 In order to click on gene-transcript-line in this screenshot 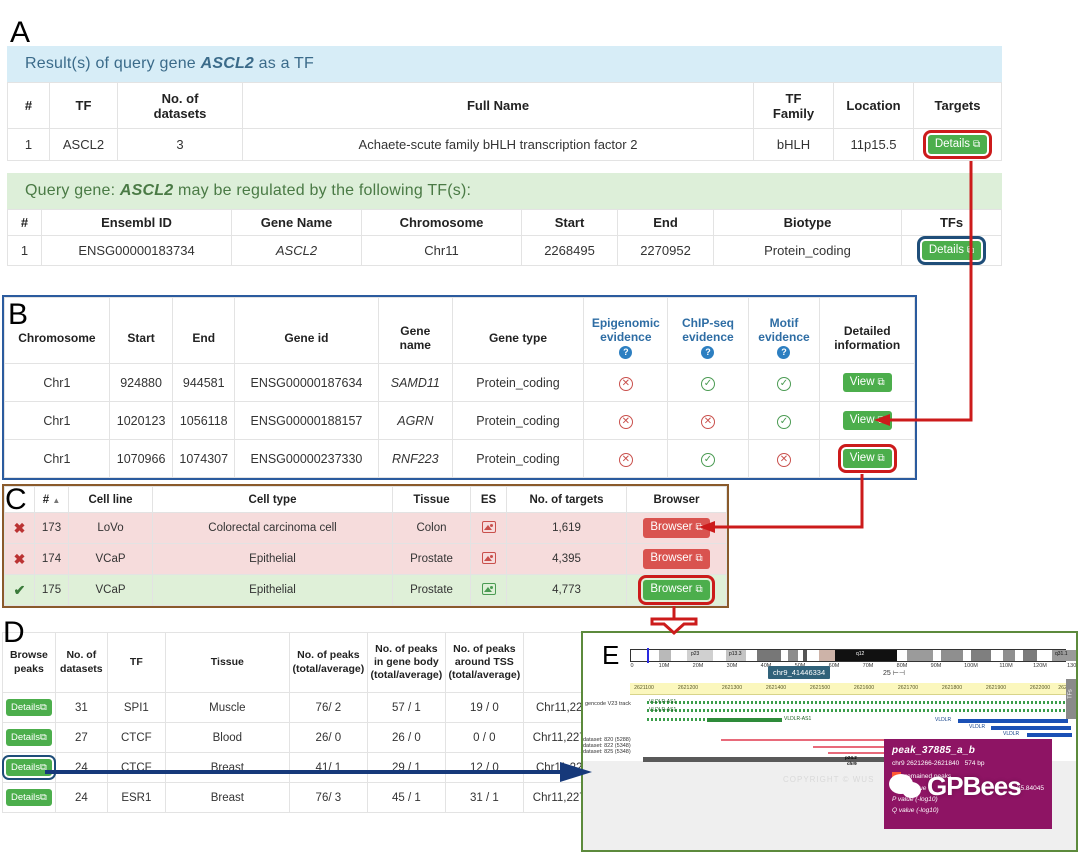, I will do `click(857, 710)`.